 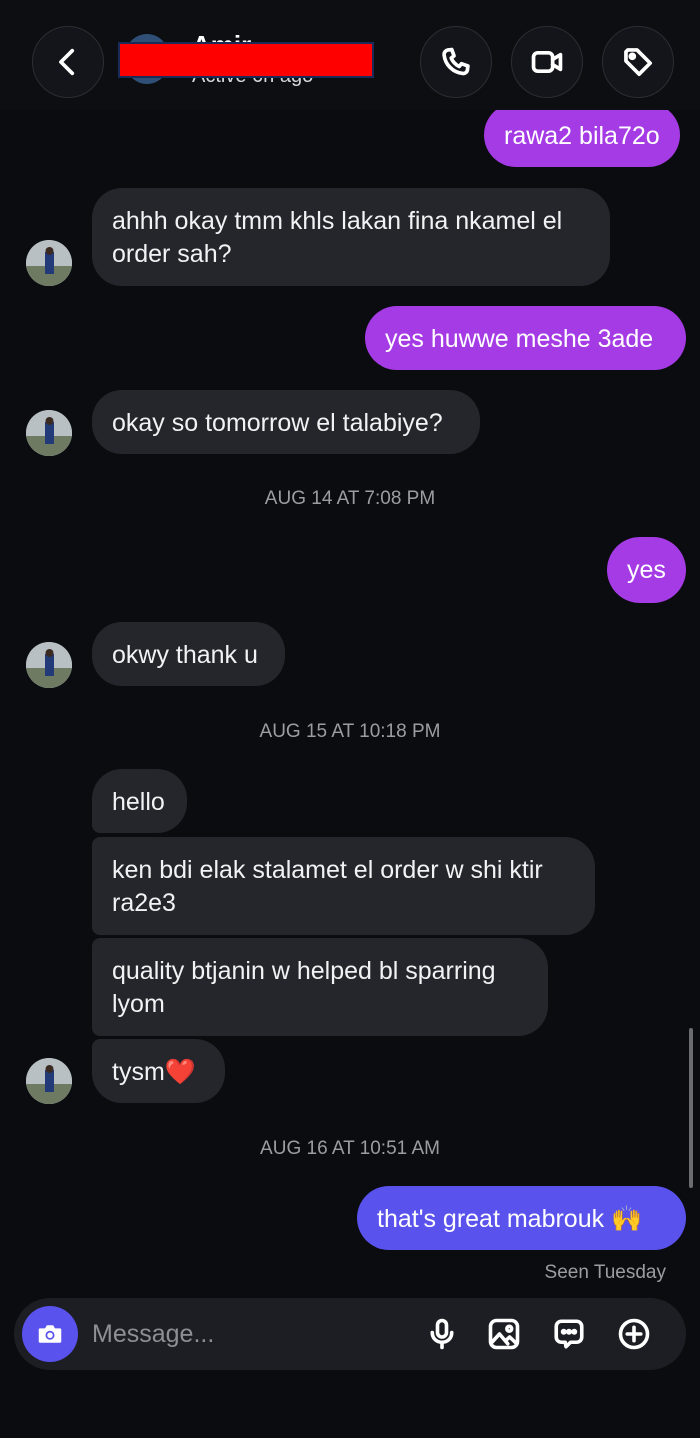 I want to click on message-text: tysm, so click(x=138, y=1072).